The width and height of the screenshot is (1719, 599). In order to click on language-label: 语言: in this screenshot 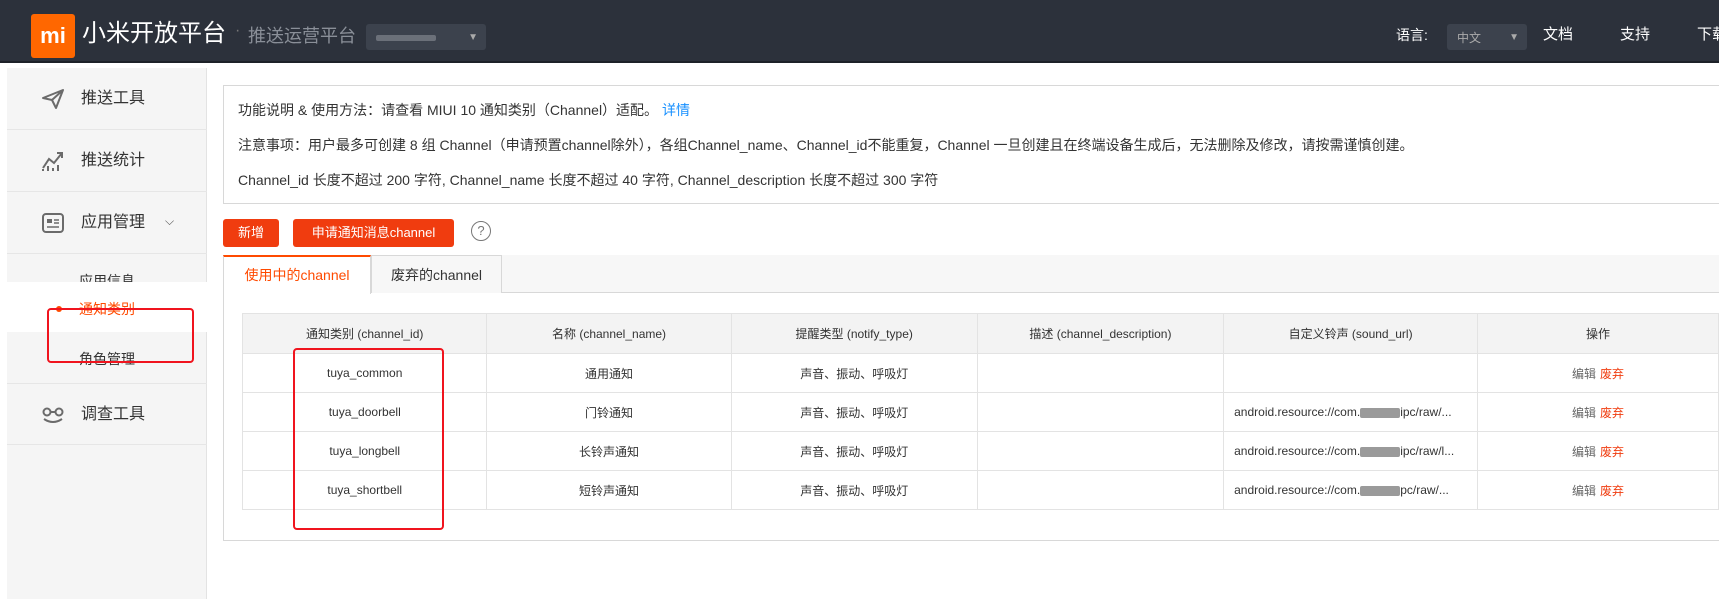, I will do `click(1412, 35)`.